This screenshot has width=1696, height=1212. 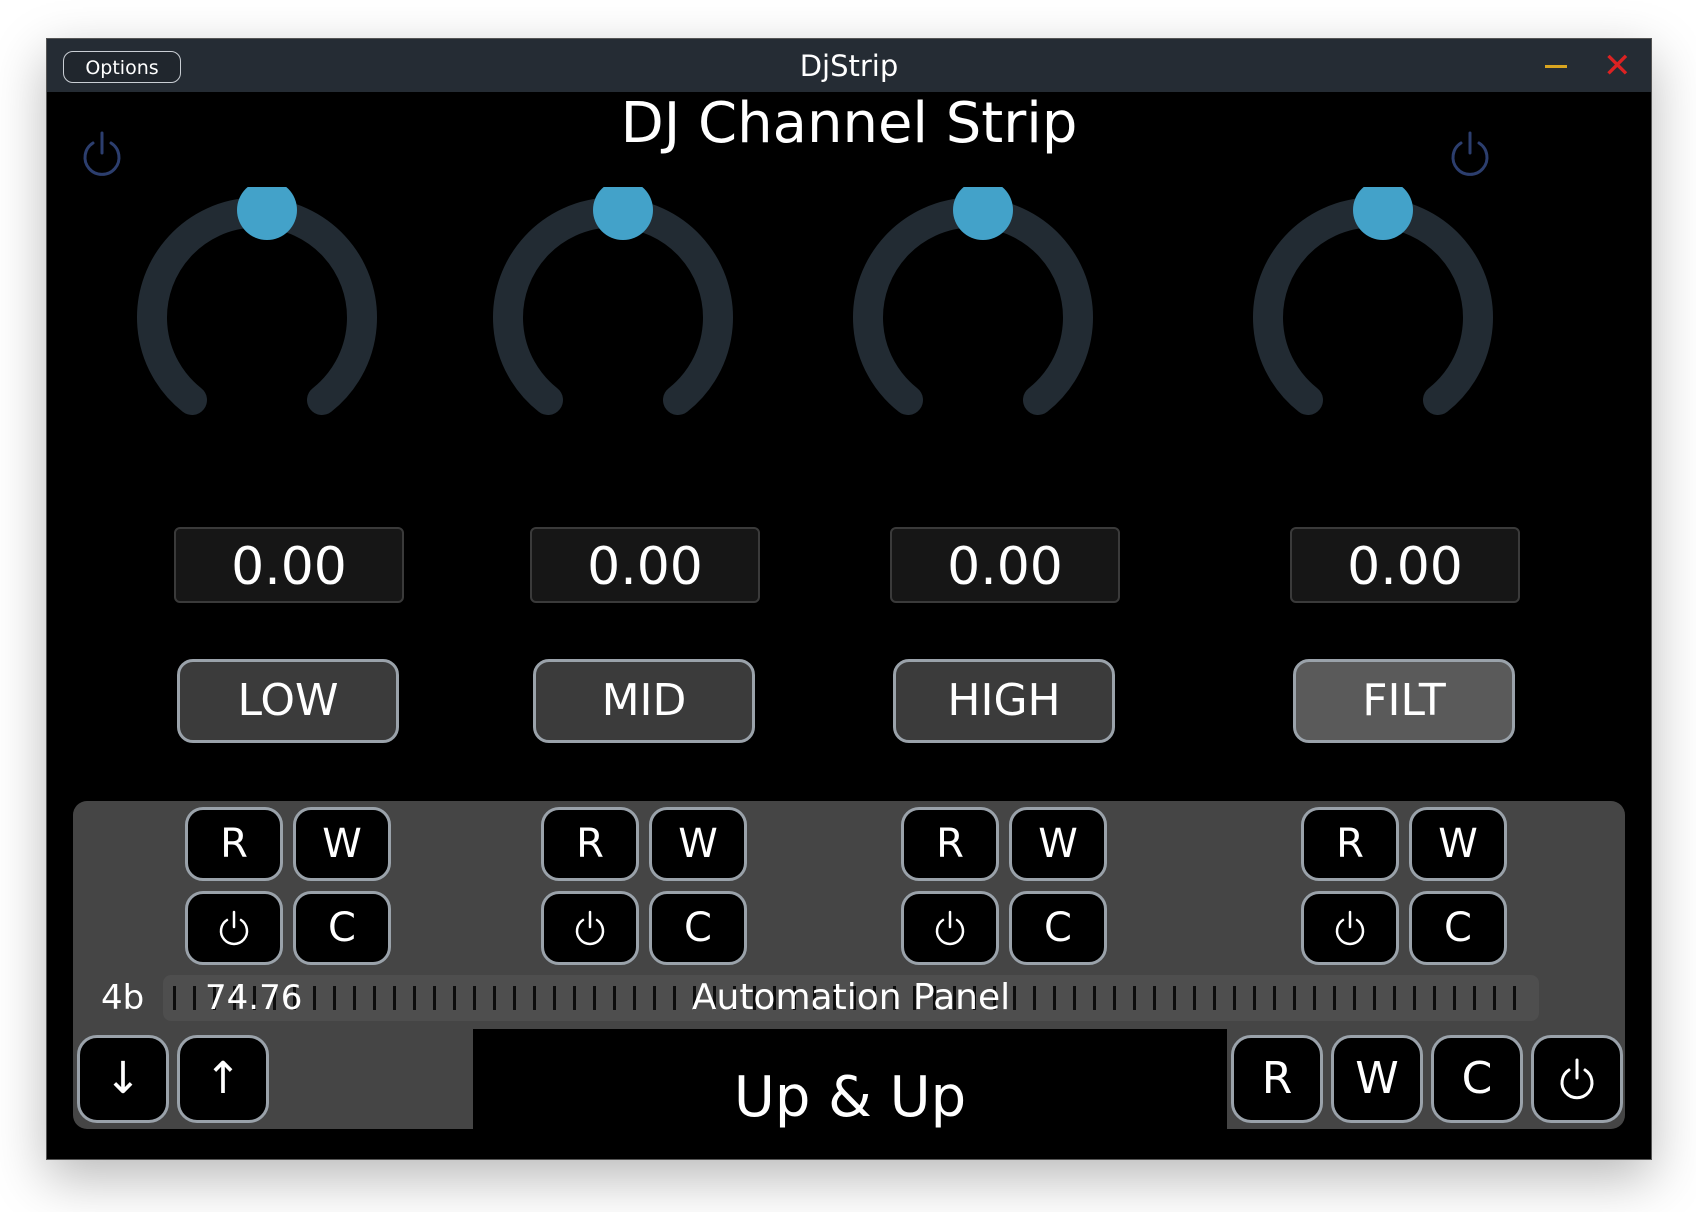 What do you see at coordinates (223, 1079) in the screenshot?
I see `preset-up-button: ↑` at bounding box center [223, 1079].